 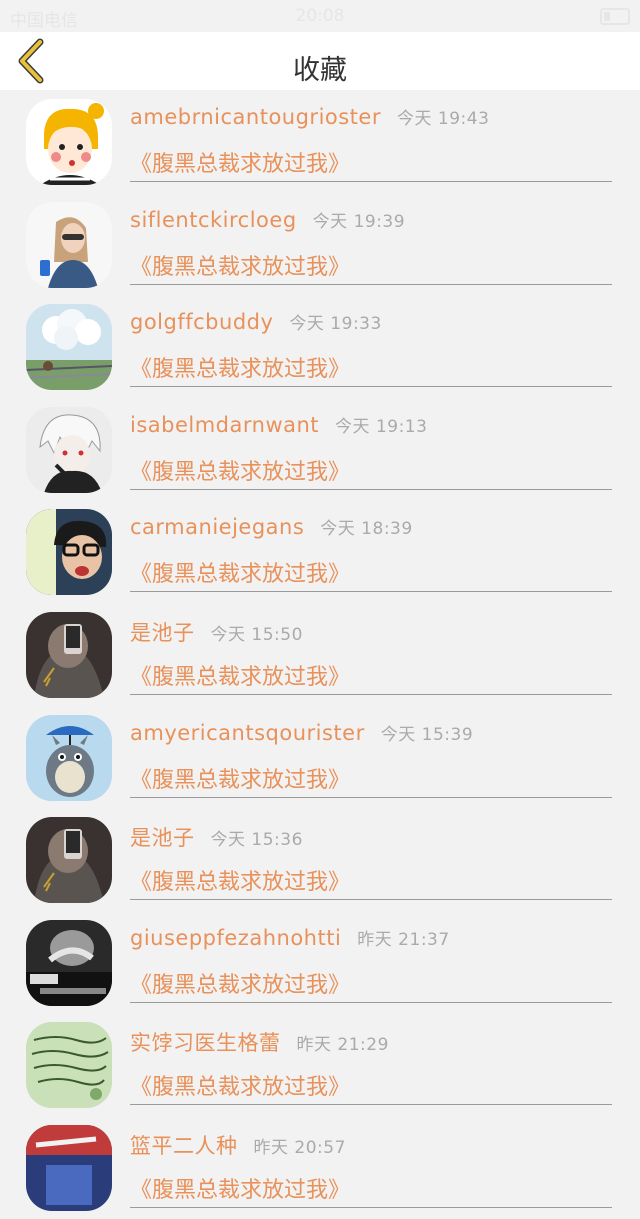 What do you see at coordinates (217, 527) in the screenshot?
I see `user-name: carmaniejegans` at bounding box center [217, 527].